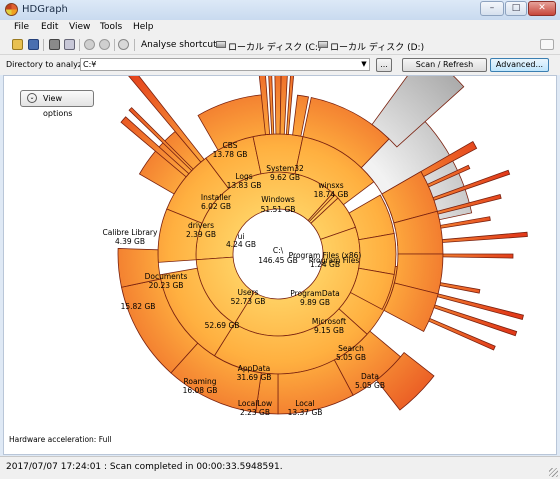  I want to click on segment-size: 6.02 GB, so click(216, 206).